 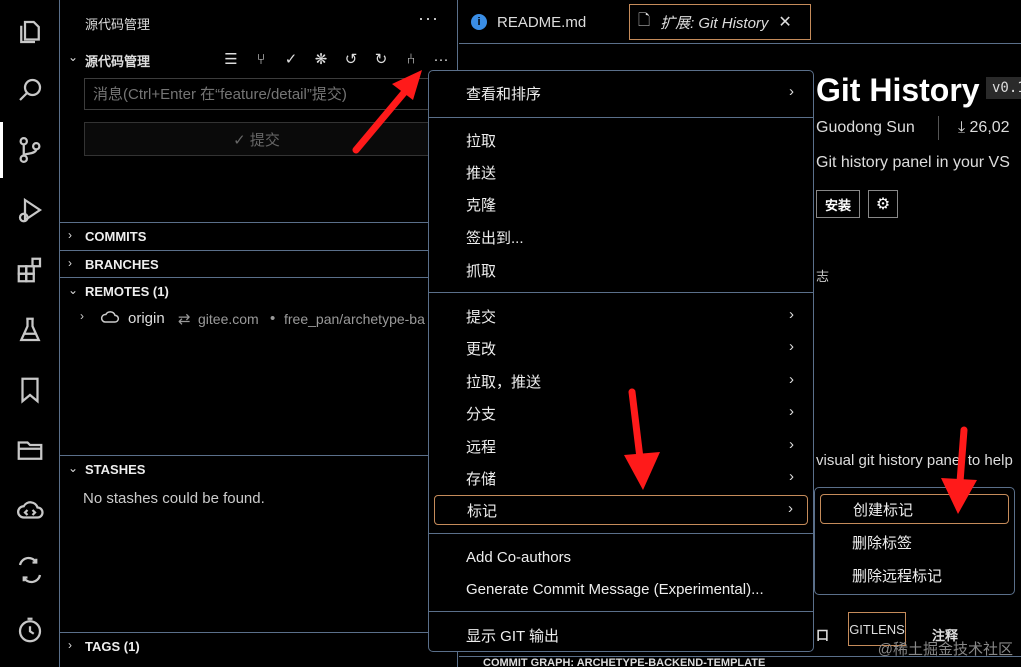 I want to click on section-label: STASHES, so click(x=115, y=469).